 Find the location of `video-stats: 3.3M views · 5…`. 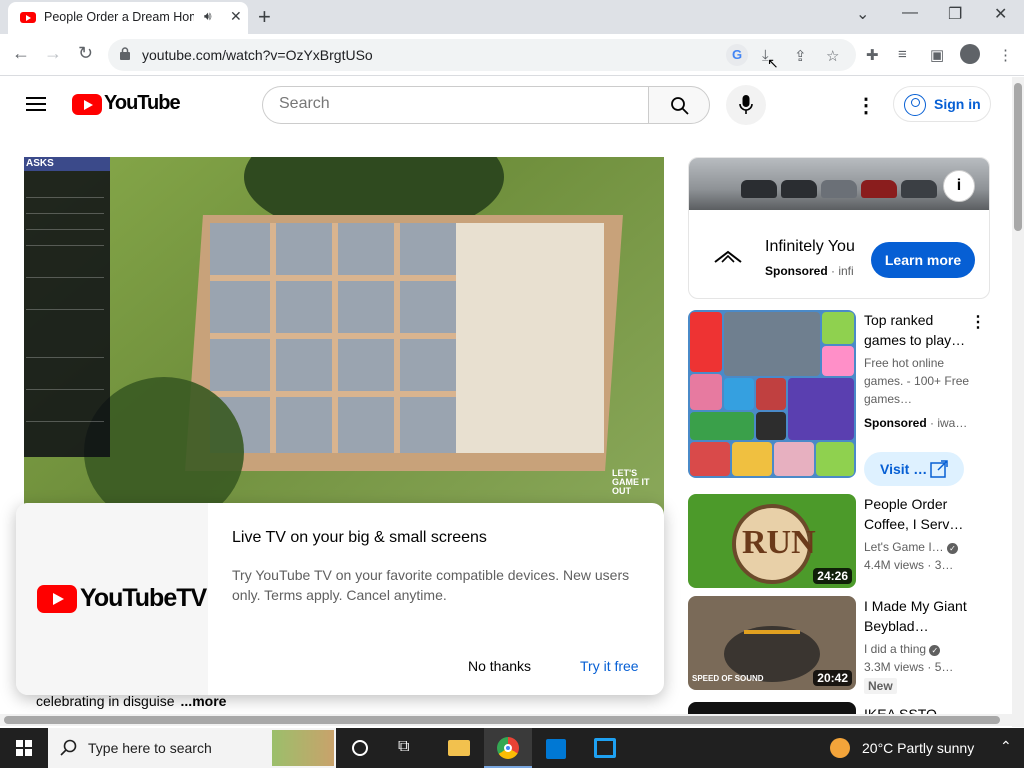

video-stats: 3.3M views · 5… is located at coordinates (909, 667).